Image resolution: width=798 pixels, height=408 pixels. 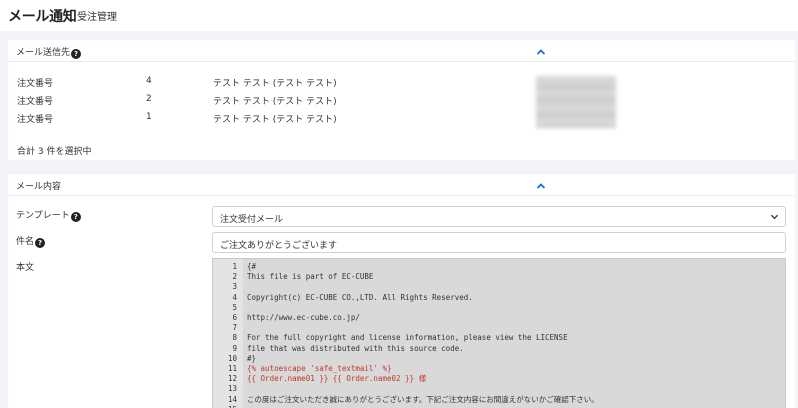 What do you see at coordinates (232, 368) in the screenshot?
I see `line-number: 11` at bounding box center [232, 368].